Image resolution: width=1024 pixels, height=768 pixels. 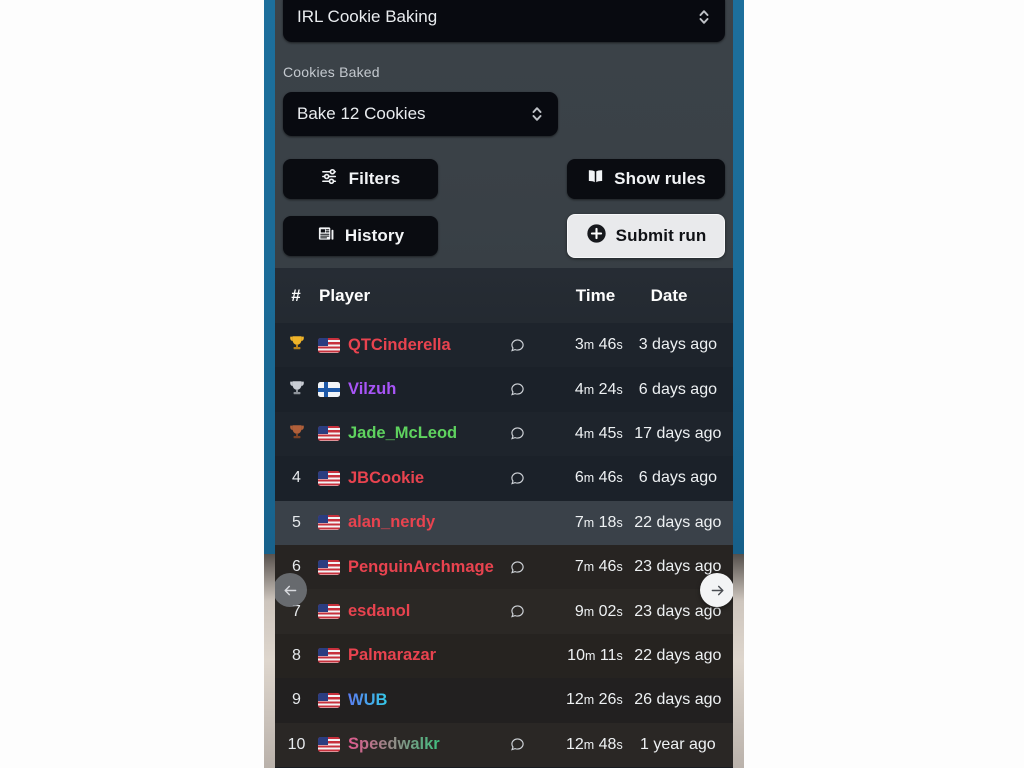 I want to click on player-name: Vilzuh, so click(x=372, y=389).